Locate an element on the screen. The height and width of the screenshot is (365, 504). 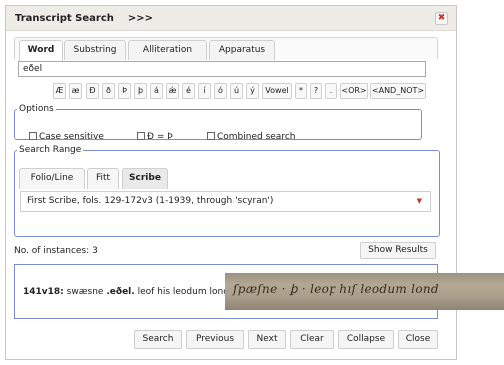
result-context-before: swæsne is located at coordinates (85, 292).